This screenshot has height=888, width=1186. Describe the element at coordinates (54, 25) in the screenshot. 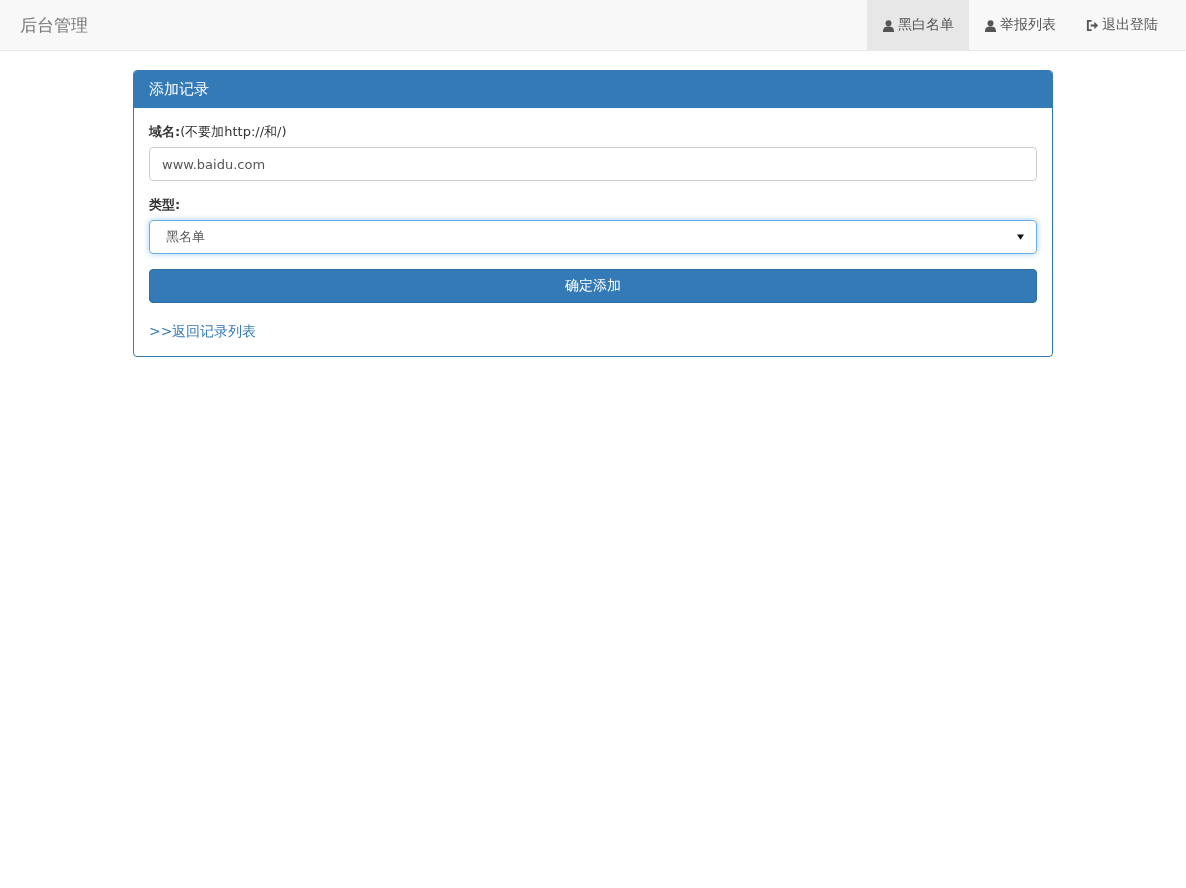

I see `brand-title: 后台管理` at that location.